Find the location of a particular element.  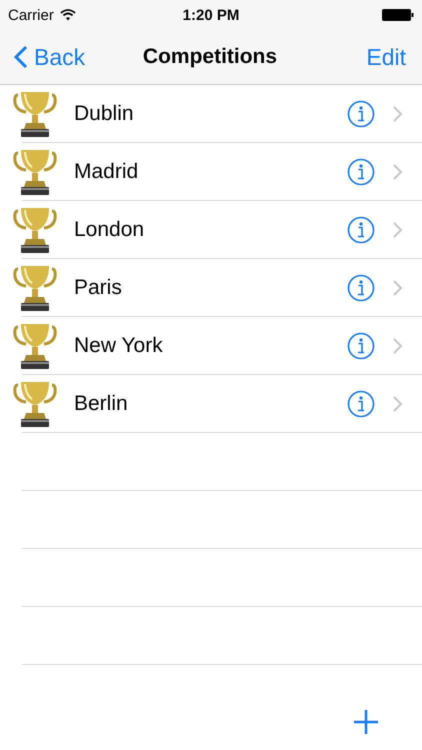

back-button: Back is located at coordinates (78, 57).